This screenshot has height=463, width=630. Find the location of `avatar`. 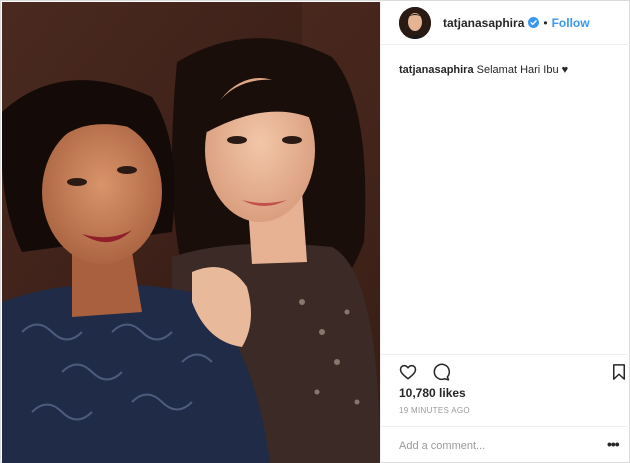

avatar is located at coordinates (415, 22).